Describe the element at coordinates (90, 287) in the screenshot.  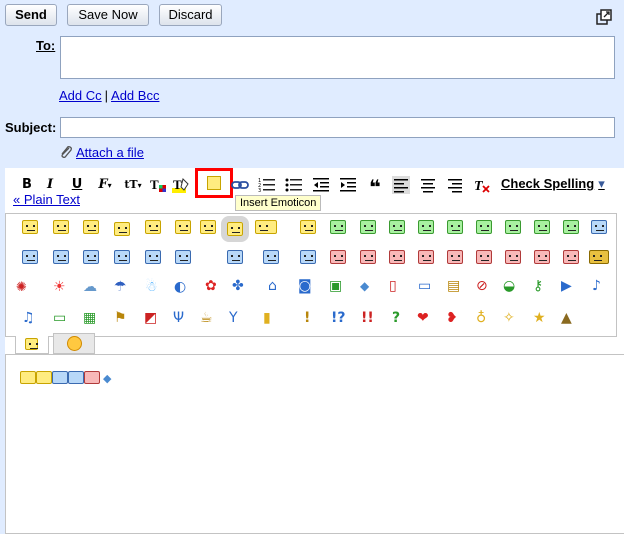
I see `cloud-icon: ☁` at that location.